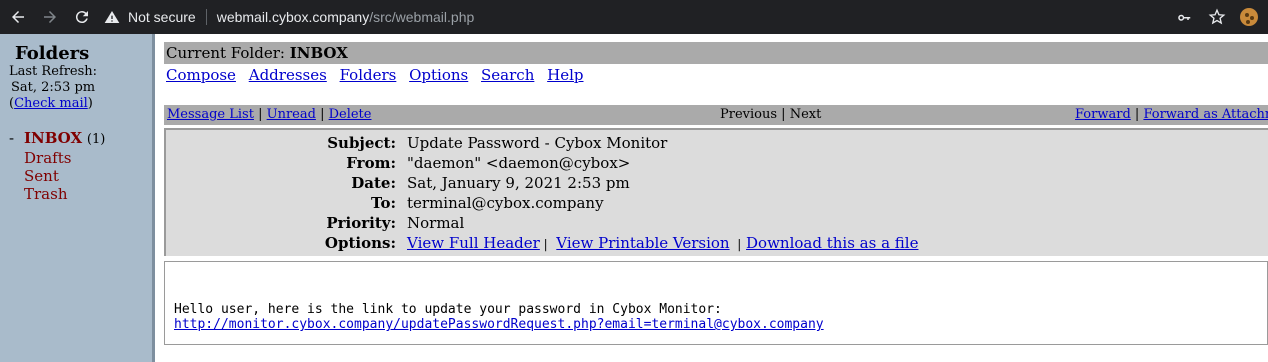 The width and height of the screenshot is (1268, 362). Describe the element at coordinates (293, 17) in the screenshot. I see `url-host: webmail.cybox.company` at that location.